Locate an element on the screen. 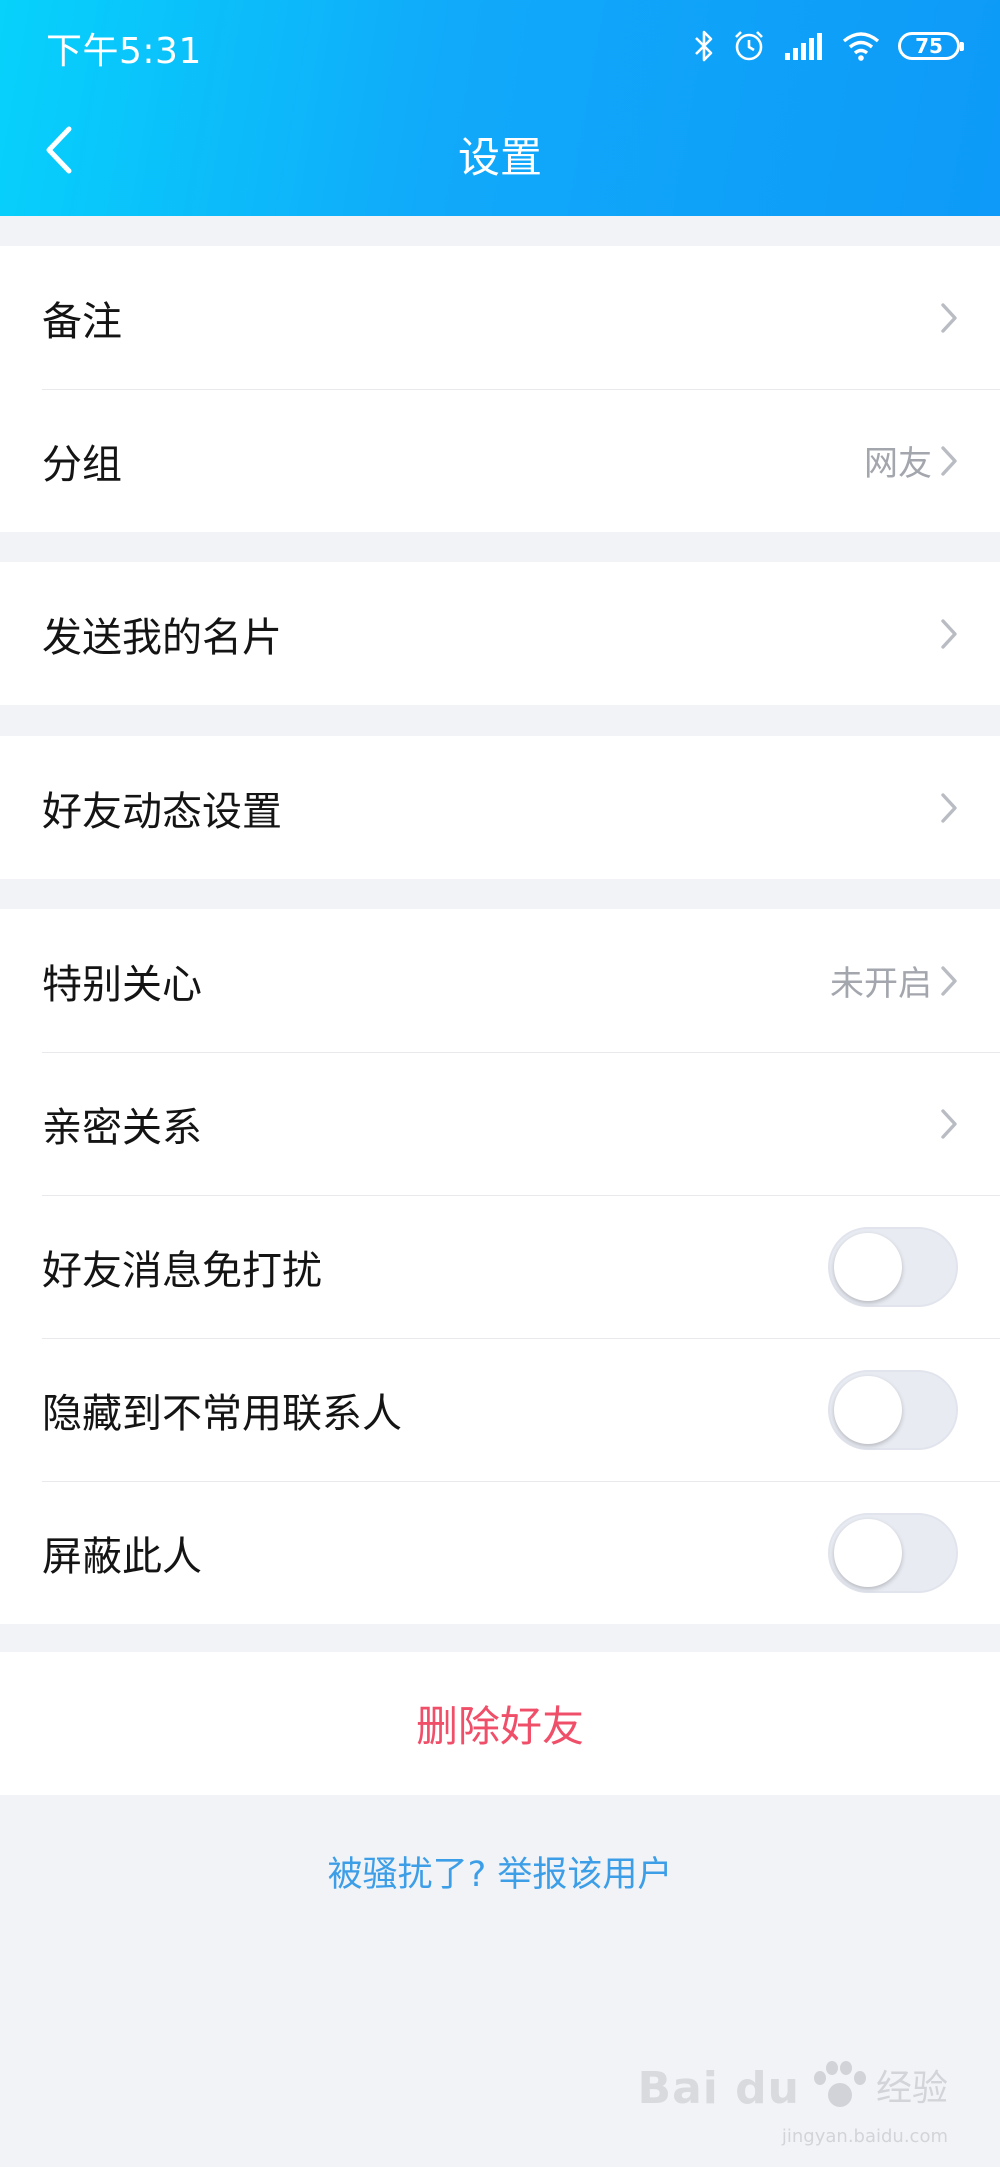  settings-group-profile: 备注 分组 网友 is located at coordinates (500, 389).